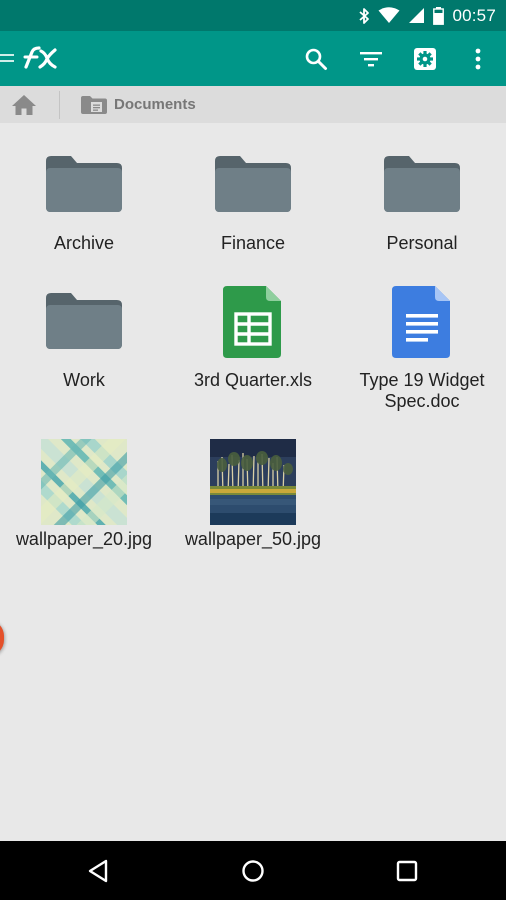  I want to click on settings-icon, so click(425, 59).